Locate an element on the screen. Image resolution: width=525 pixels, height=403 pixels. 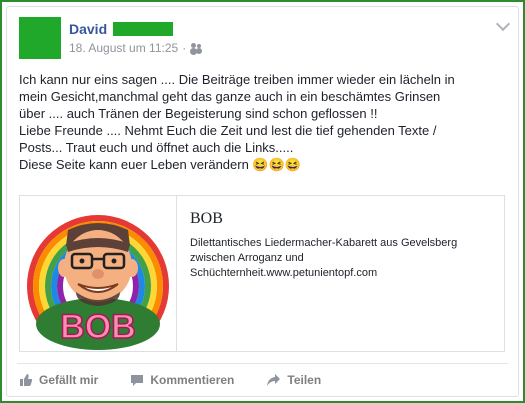
comment-icon is located at coordinates (137, 380).